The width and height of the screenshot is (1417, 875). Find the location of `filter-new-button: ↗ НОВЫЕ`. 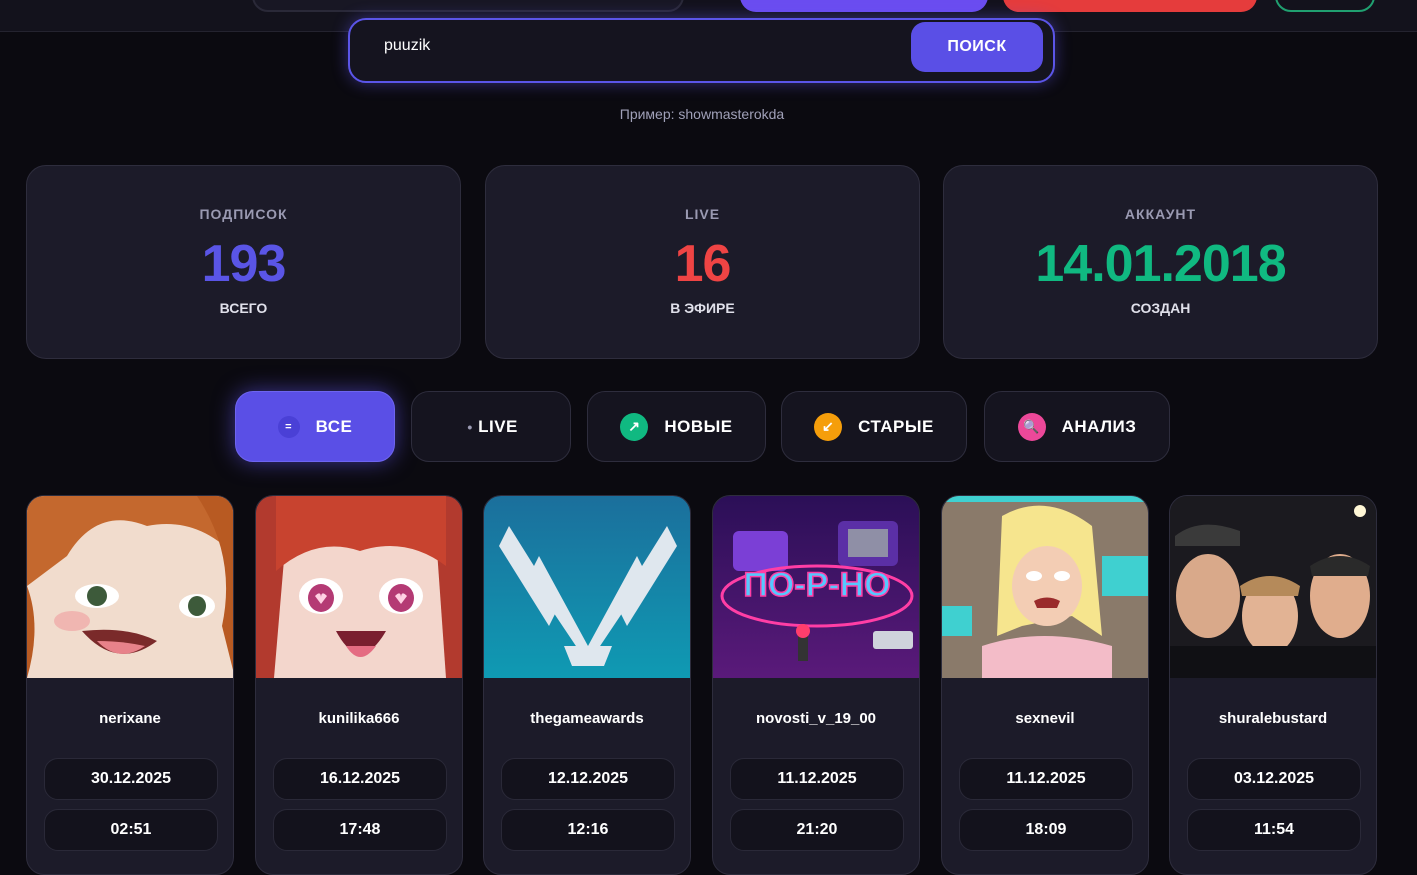

filter-new-button: ↗ НОВЫЕ is located at coordinates (676, 426).